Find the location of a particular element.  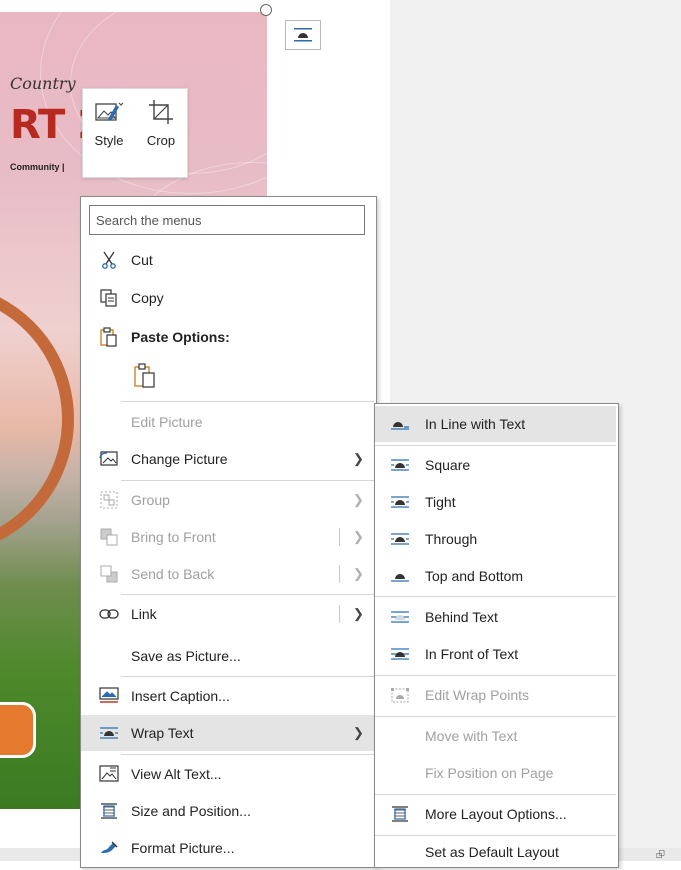

submenu-item-behind-text: Behind Text is located at coordinates (495, 617).